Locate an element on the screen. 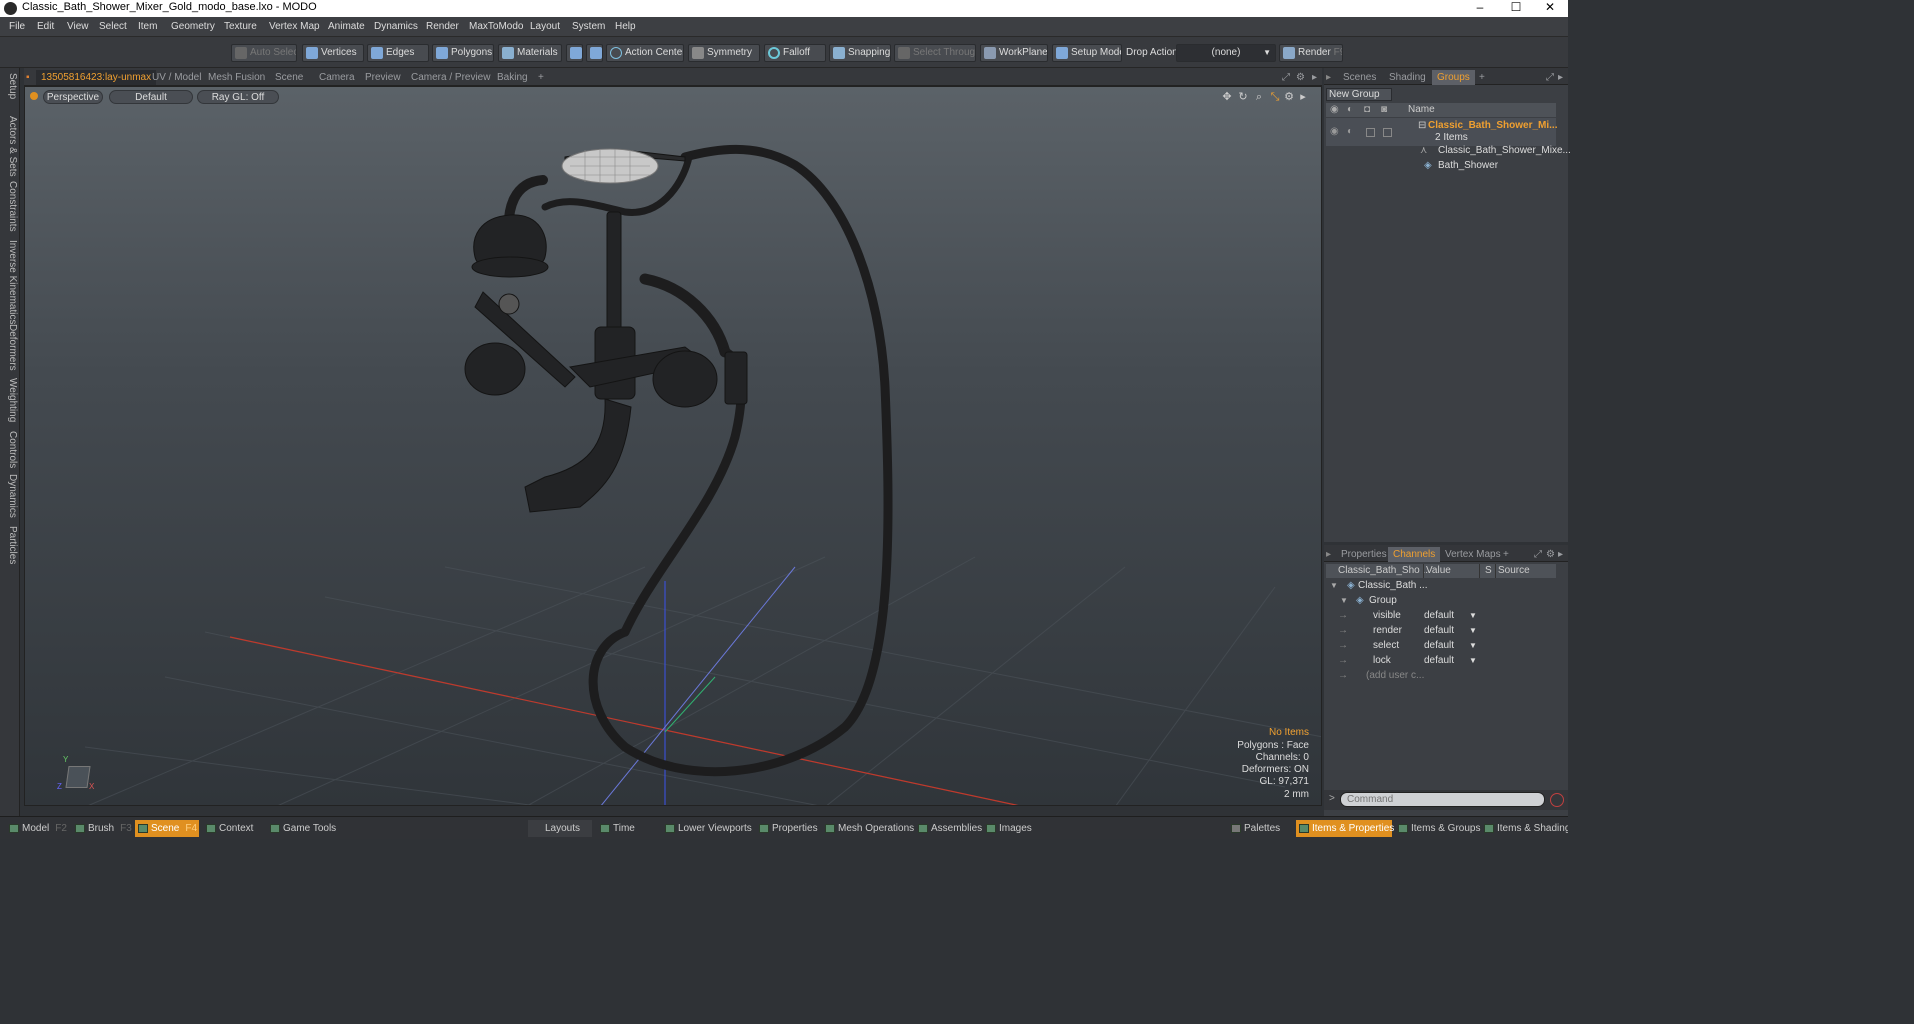 The width and height of the screenshot is (1914, 1024). tab-preview: Preview is located at coordinates (383, 77).